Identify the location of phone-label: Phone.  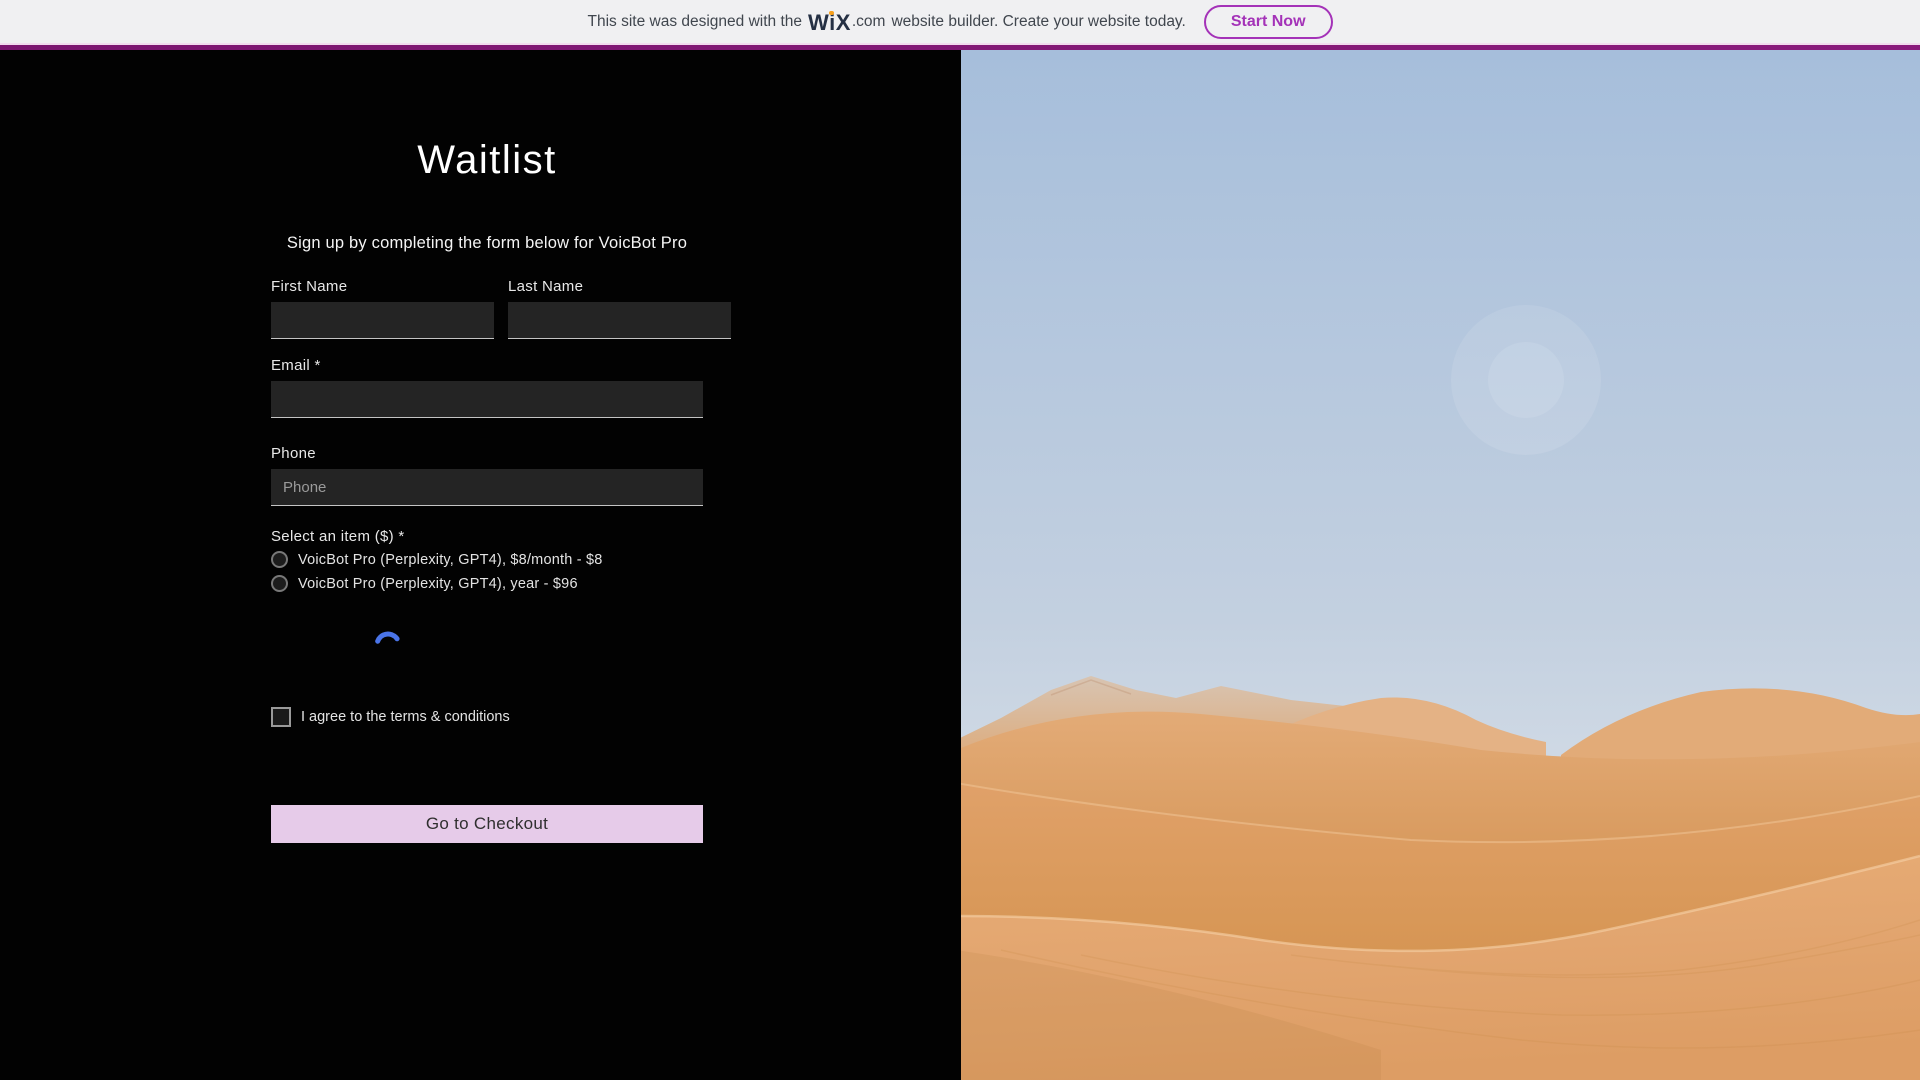
(293, 453).